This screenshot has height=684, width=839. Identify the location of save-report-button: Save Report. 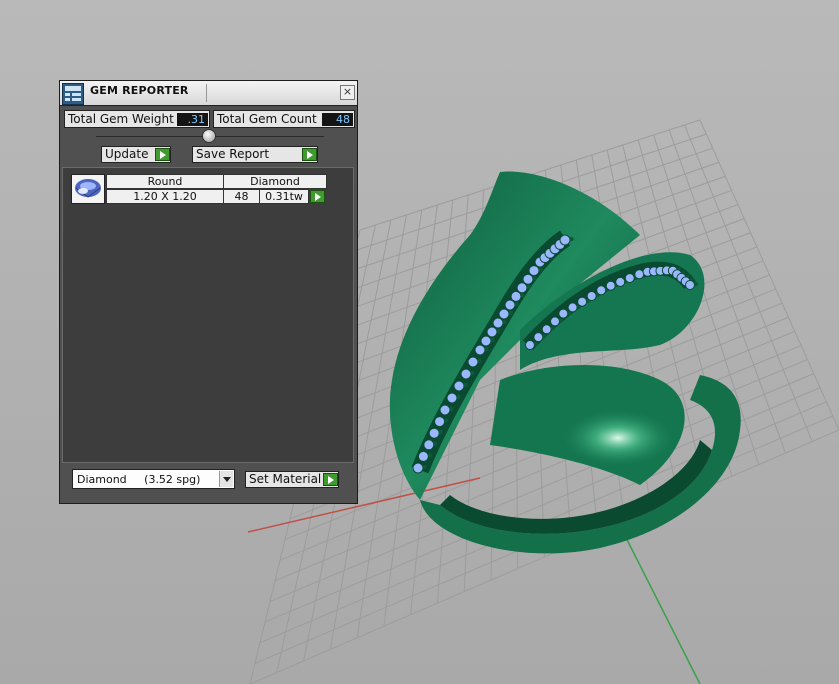
(255, 154).